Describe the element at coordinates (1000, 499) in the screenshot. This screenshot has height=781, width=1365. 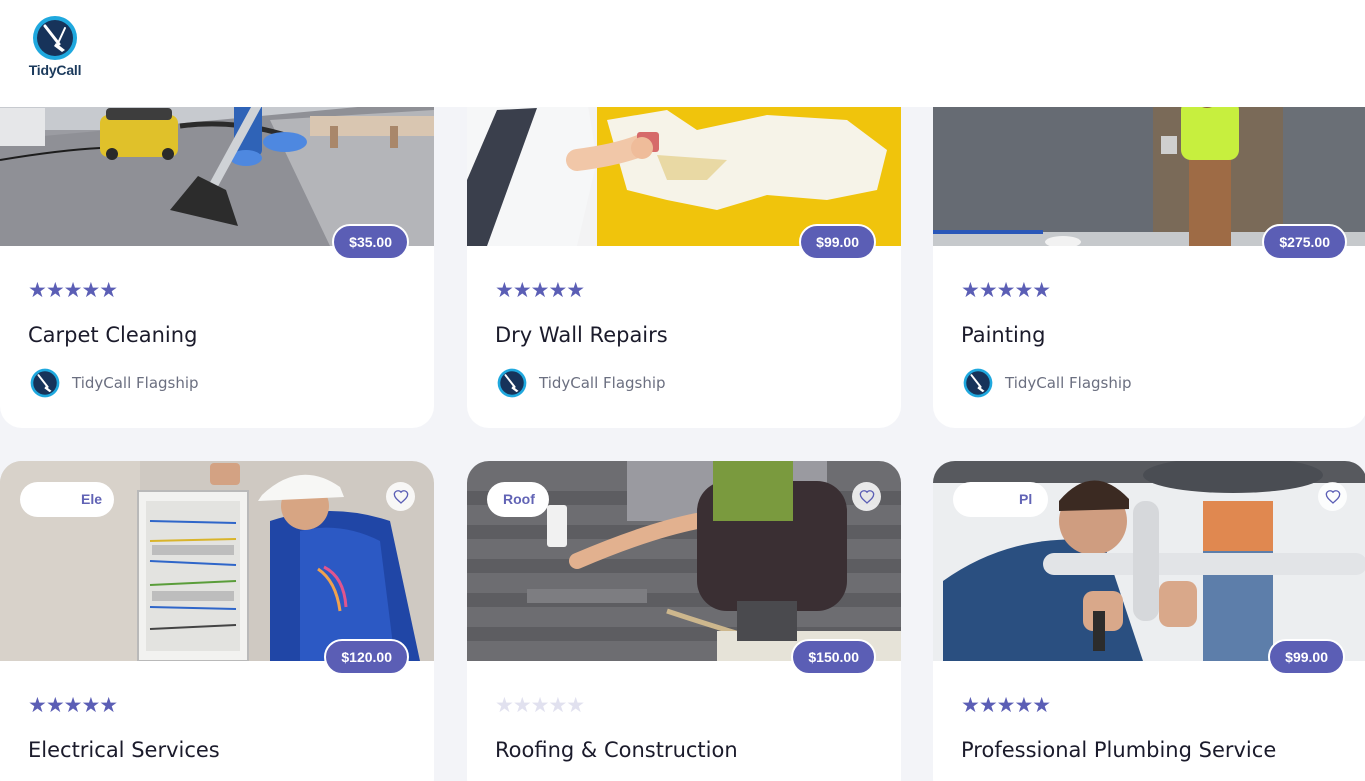
I see `category-tag: Pl` at that location.